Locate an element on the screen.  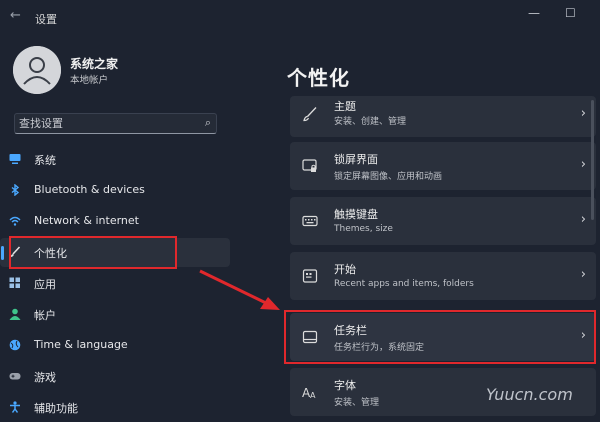
sidebar-item-label: 系统 is located at coordinates (45, 160).